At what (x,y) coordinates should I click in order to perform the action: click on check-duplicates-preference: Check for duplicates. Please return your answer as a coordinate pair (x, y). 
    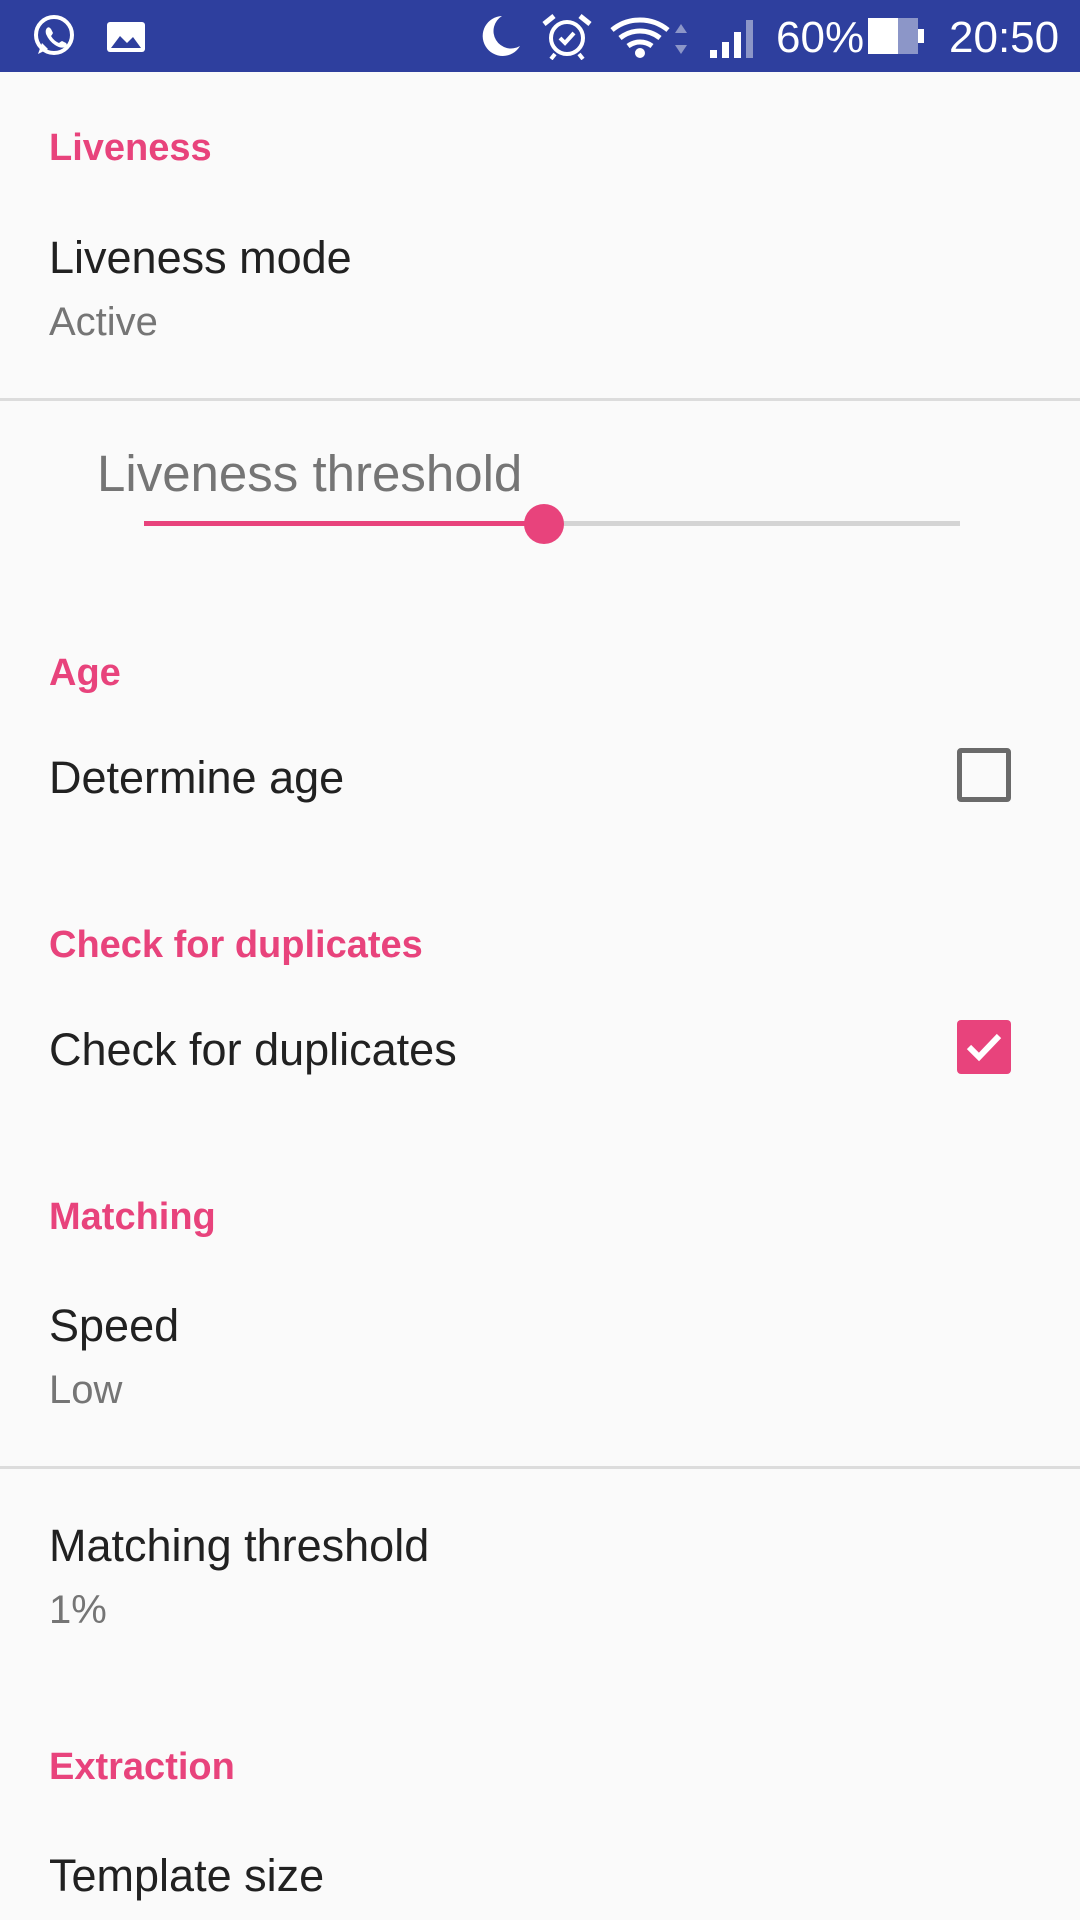
    Looking at the image, I should click on (540, 1107).